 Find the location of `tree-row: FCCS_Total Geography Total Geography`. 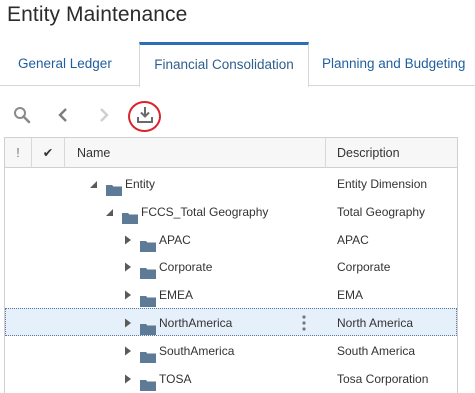

tree-row: FCCS_Total Geography Total Geography is located at coordinates (231, 212).